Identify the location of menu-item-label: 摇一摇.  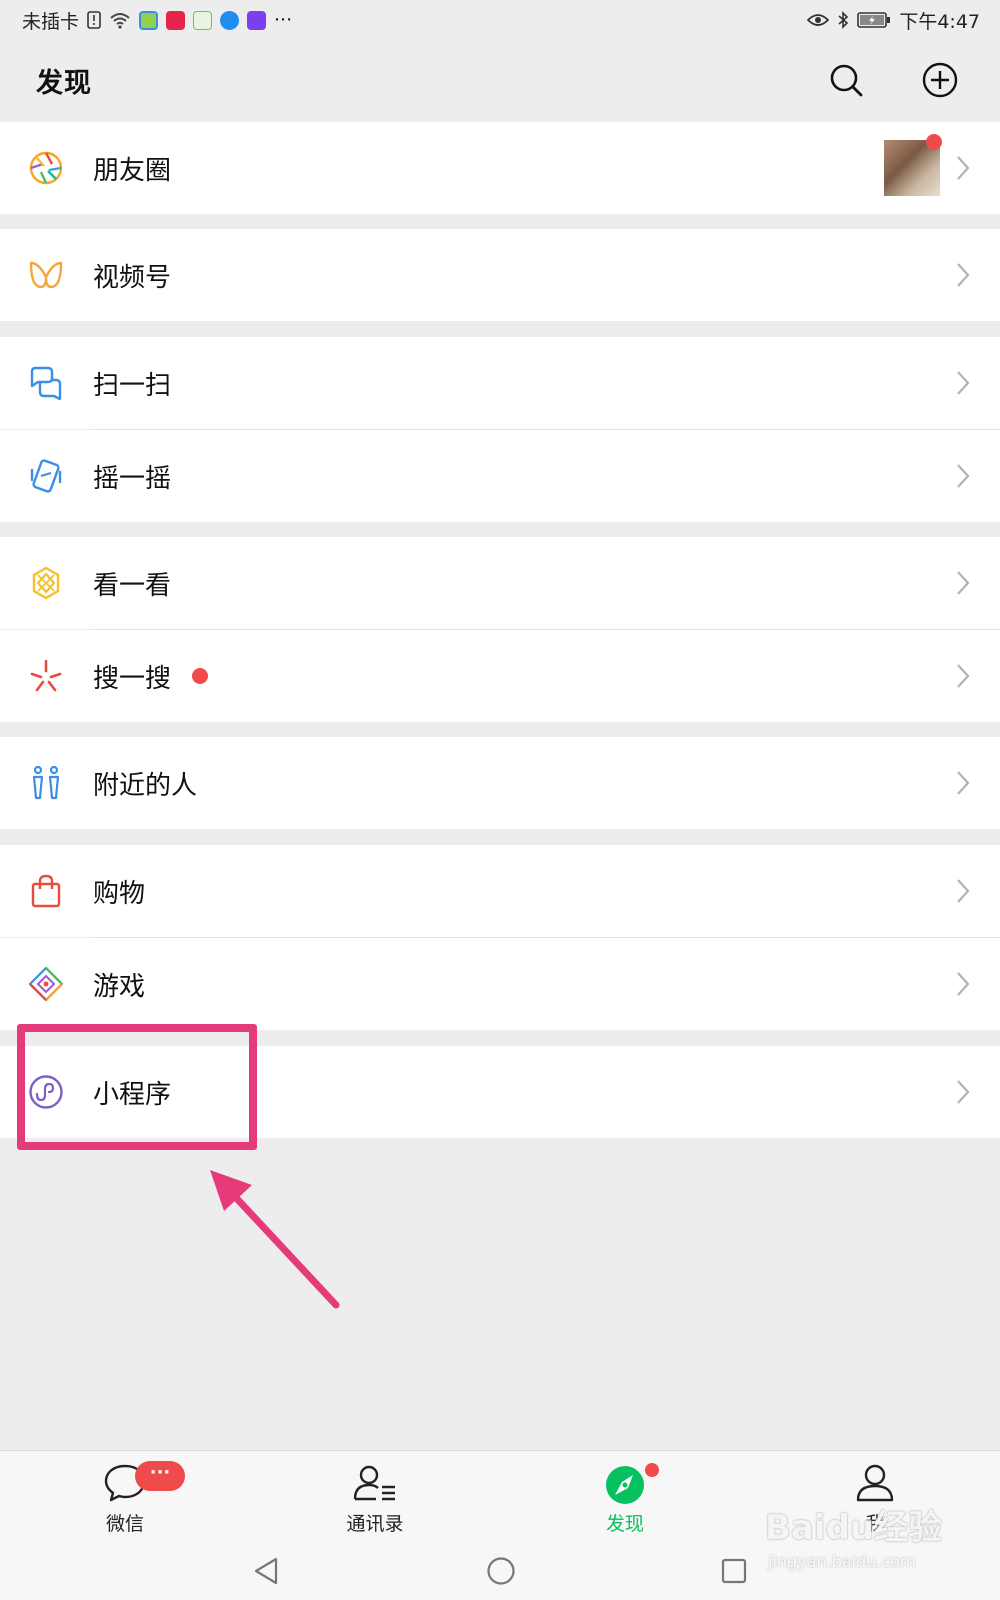
(132, 478).